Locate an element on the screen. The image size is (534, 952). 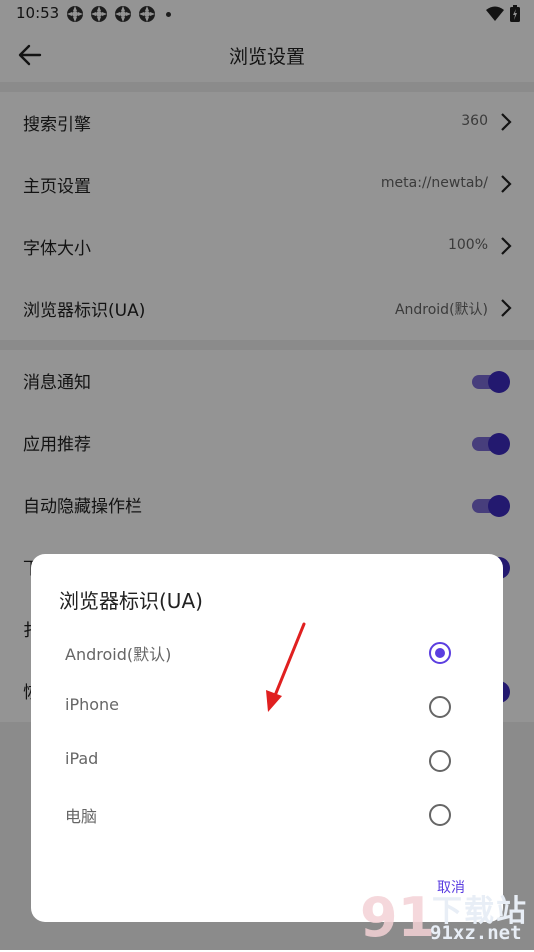
watermark: 91 下载站 91xz.net is located at coordinates (445, 917).